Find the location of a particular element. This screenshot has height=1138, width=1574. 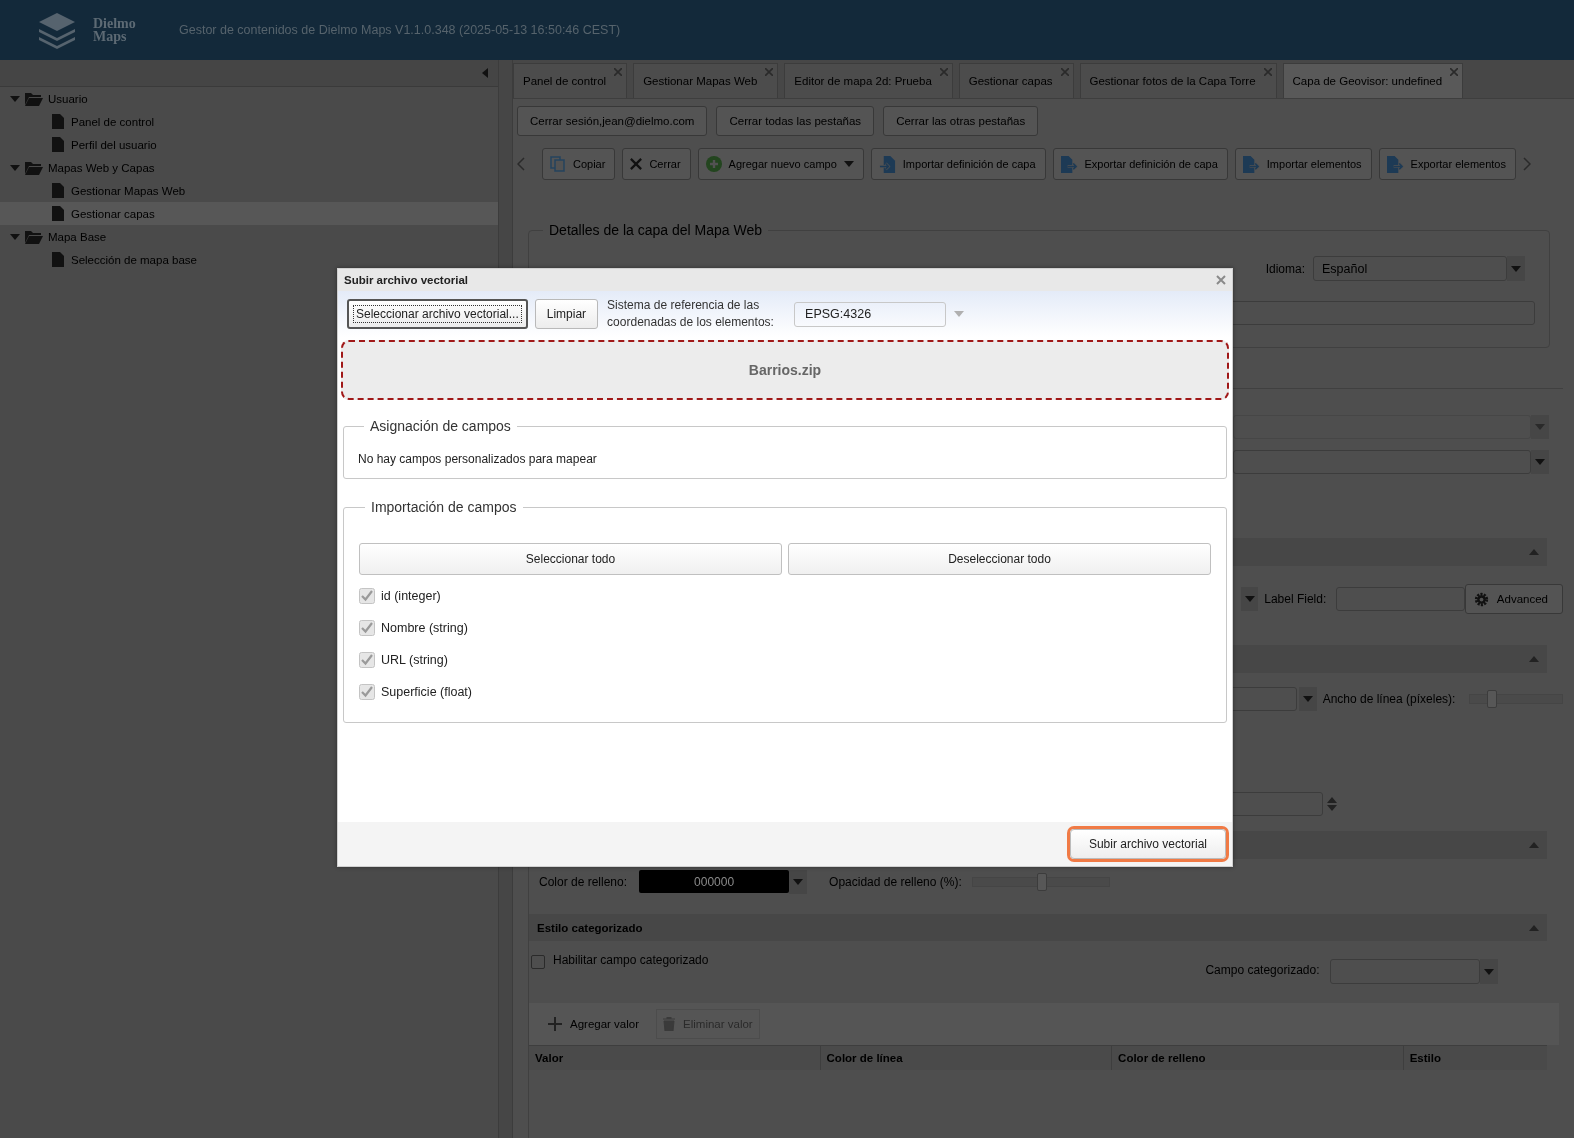

collapse-arrow-icon is located at coordinates (485, 73).